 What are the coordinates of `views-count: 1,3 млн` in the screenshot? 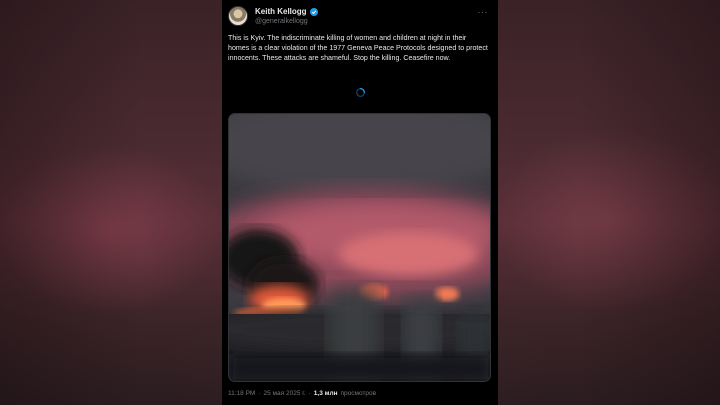 It's located at (325, 393).